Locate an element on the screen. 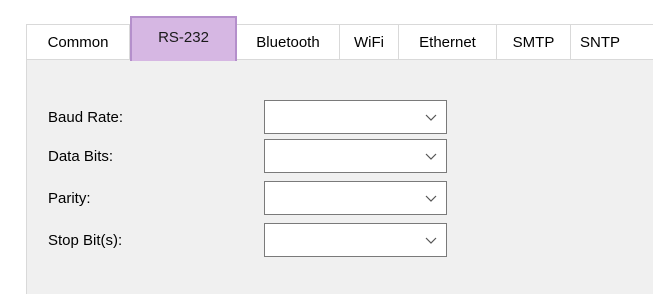  tab-ethernet: Ethernet is located at coordinates (448, 42).